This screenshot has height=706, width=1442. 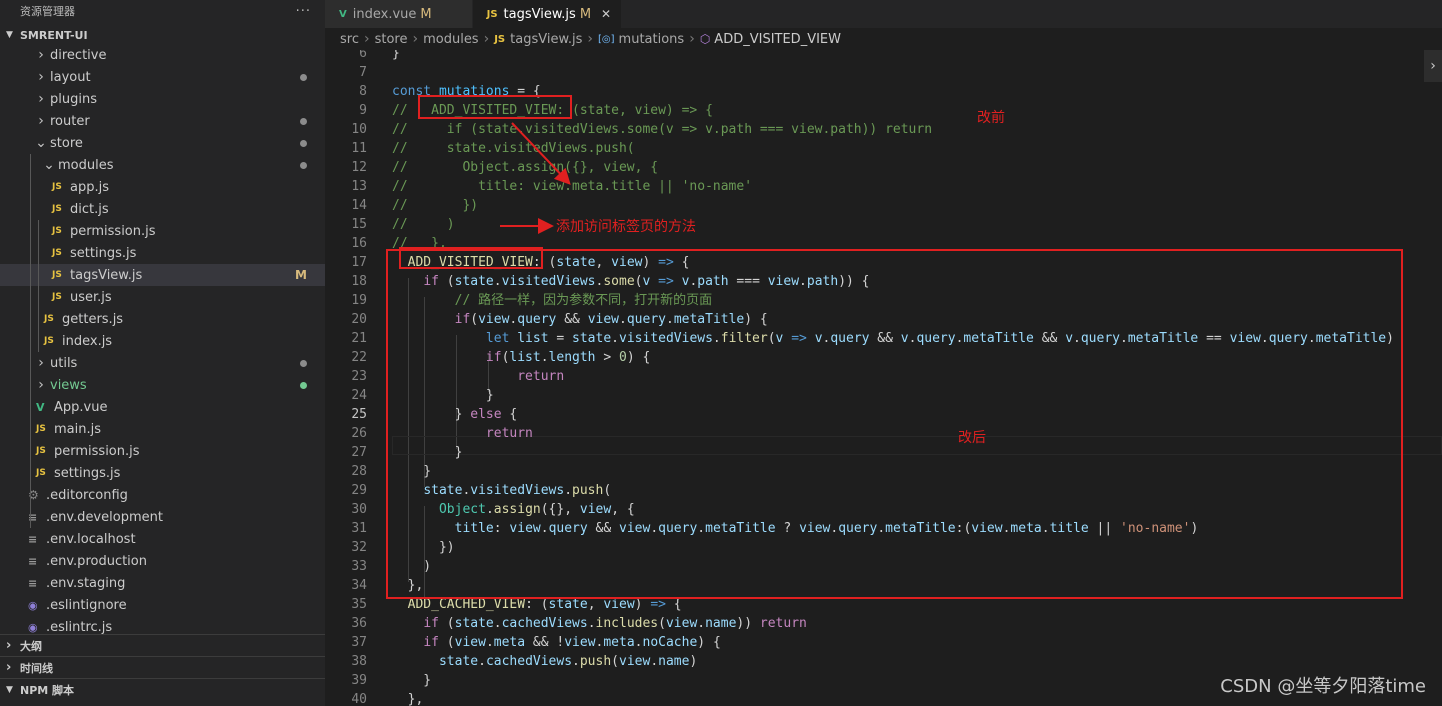 I want to click on chevron-down-icon: ⌄, so click(x=41, y=143).